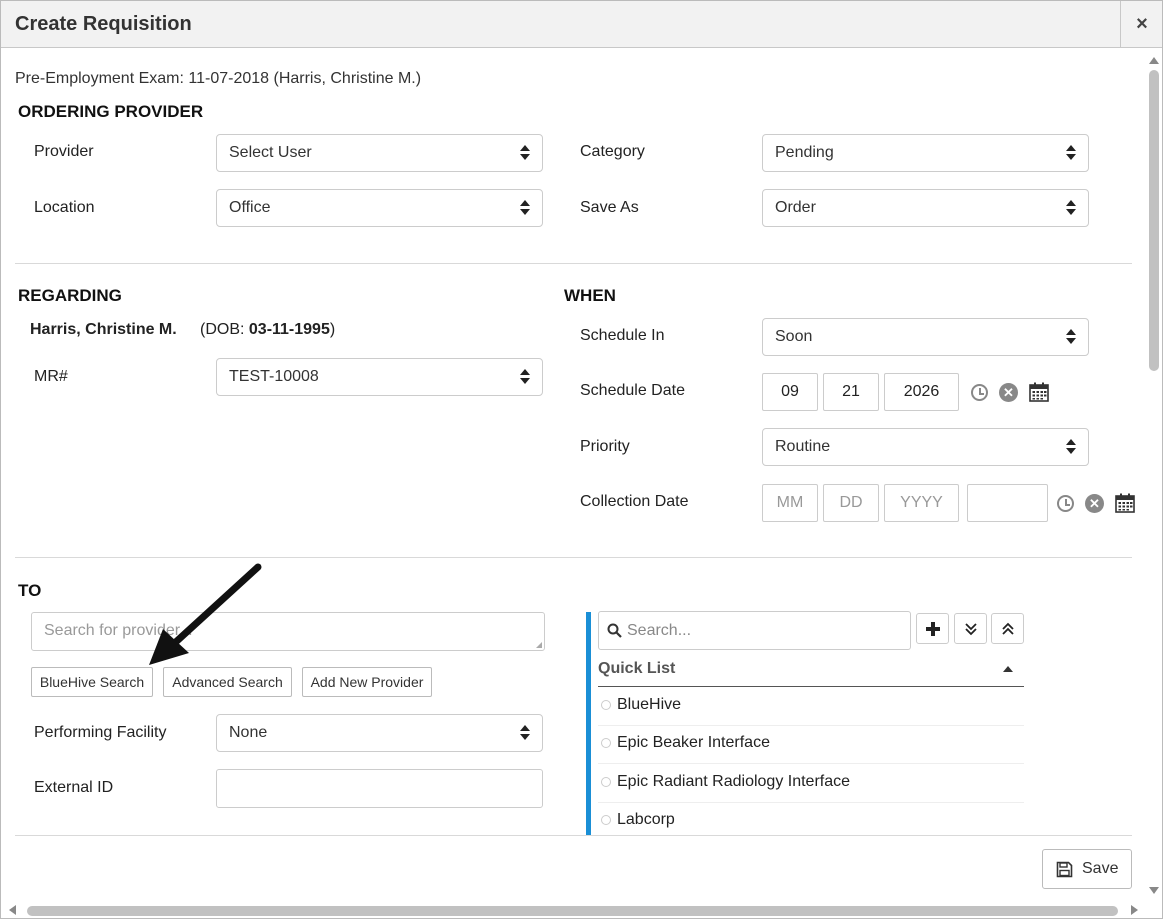 The width and height of the screenshot is (1163, 919). Describe the element at coordinates (572, 911) in the screenshot. I see `horizontal-scroll-thumb` at that location.